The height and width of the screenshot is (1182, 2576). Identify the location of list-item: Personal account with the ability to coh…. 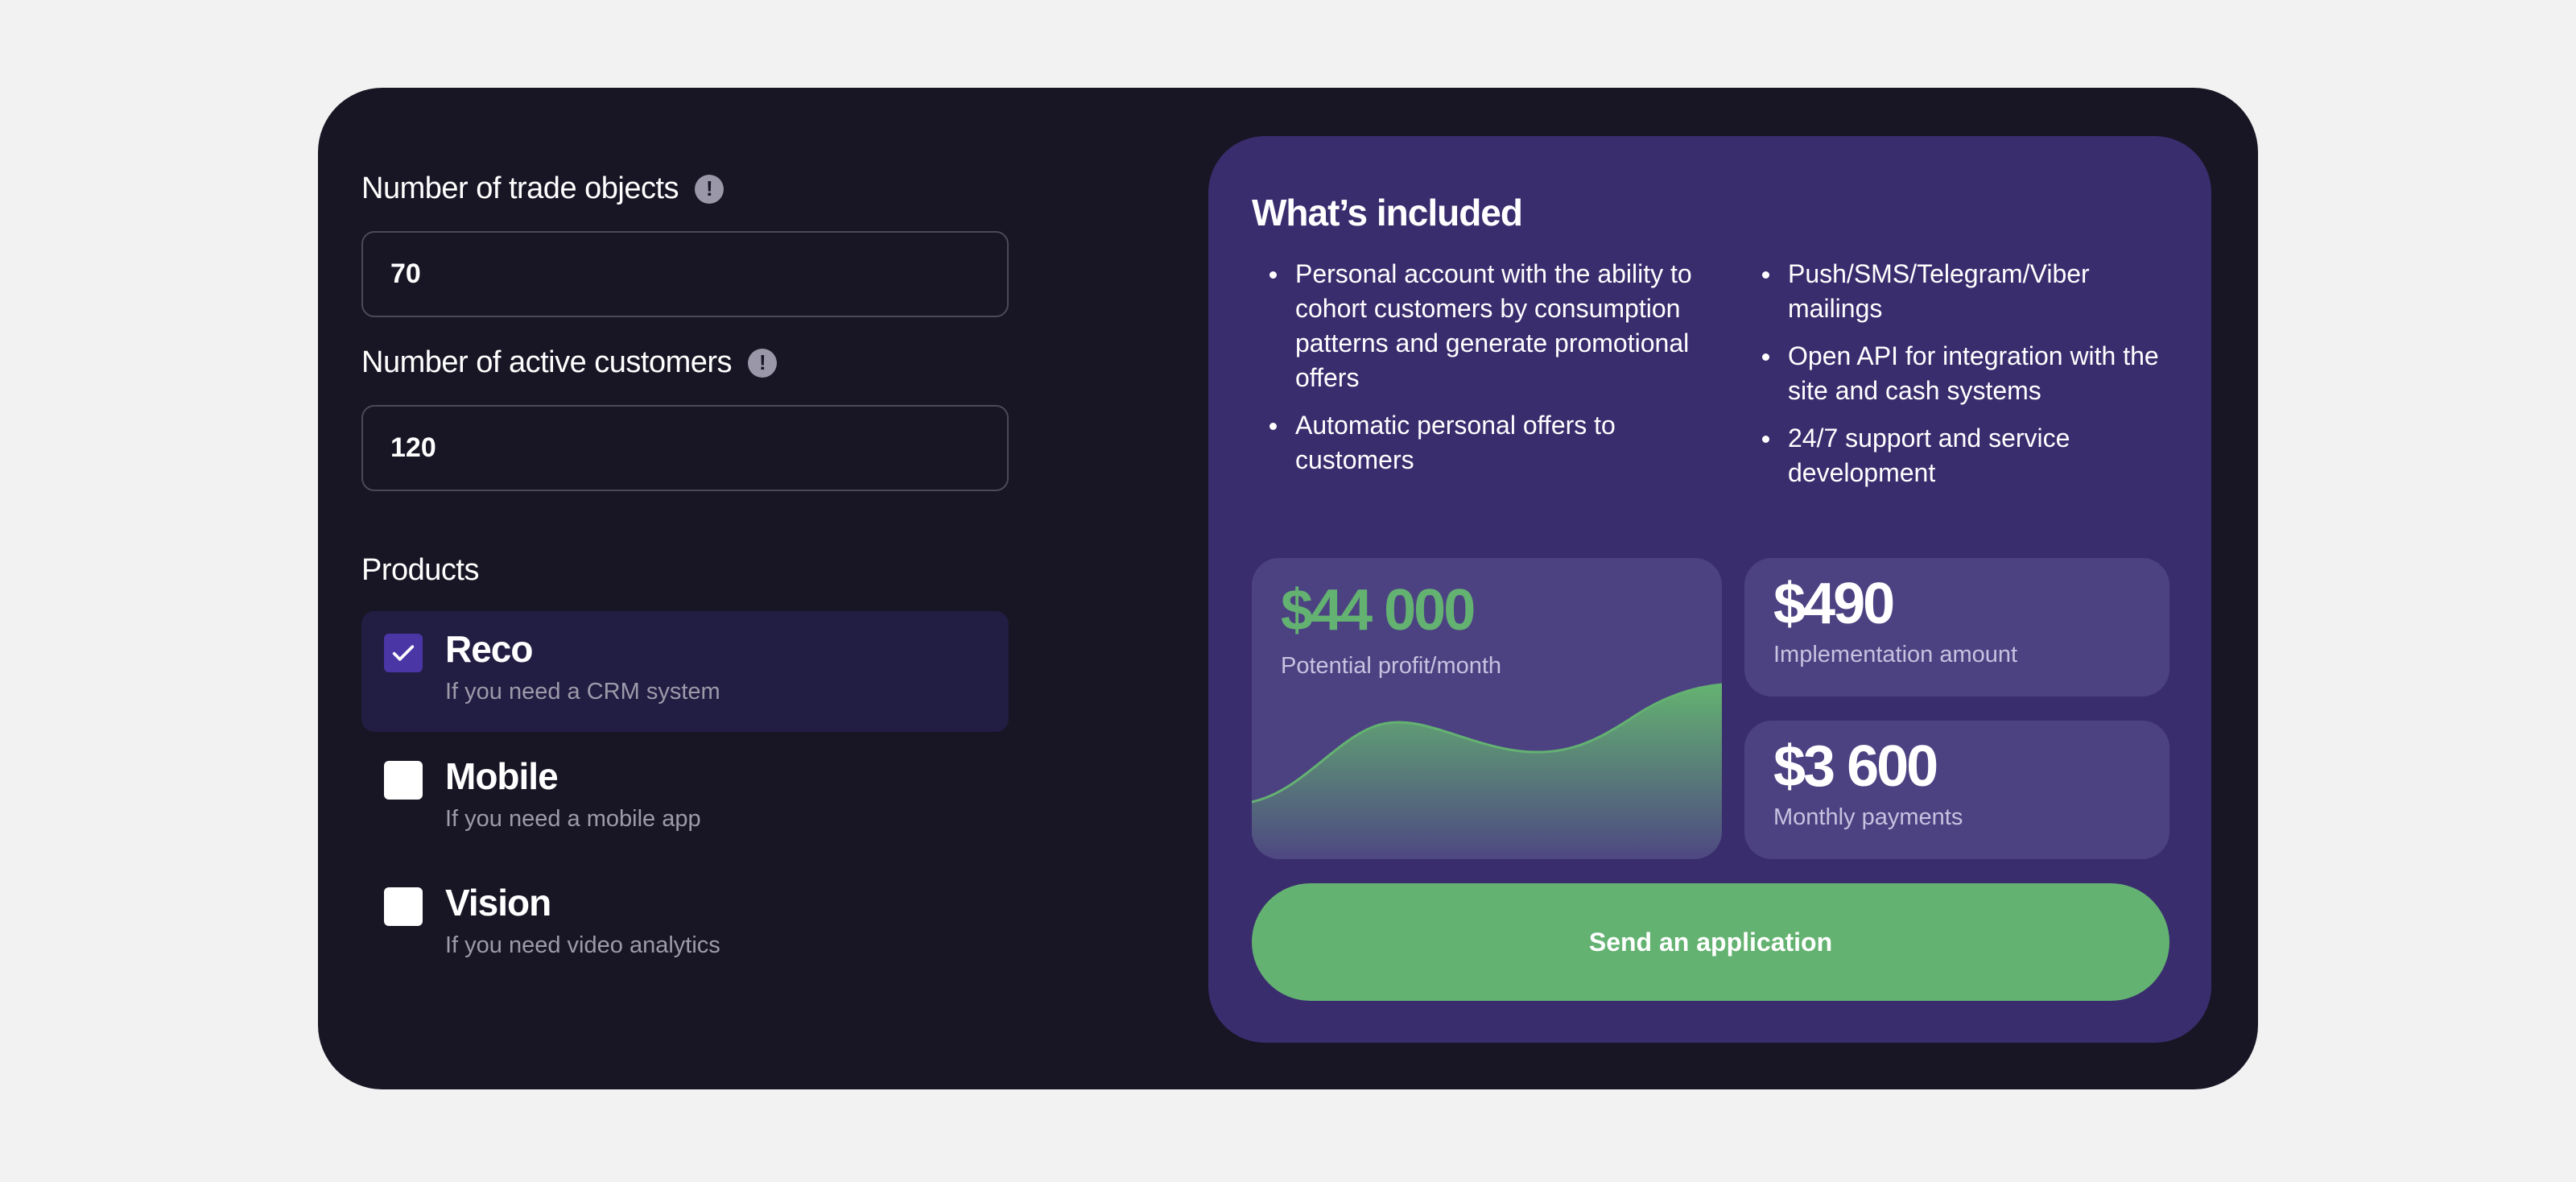
(1477, 326).